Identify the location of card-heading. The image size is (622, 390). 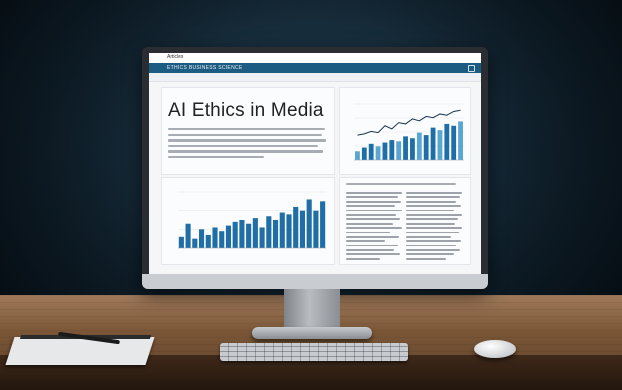
(401, 184).